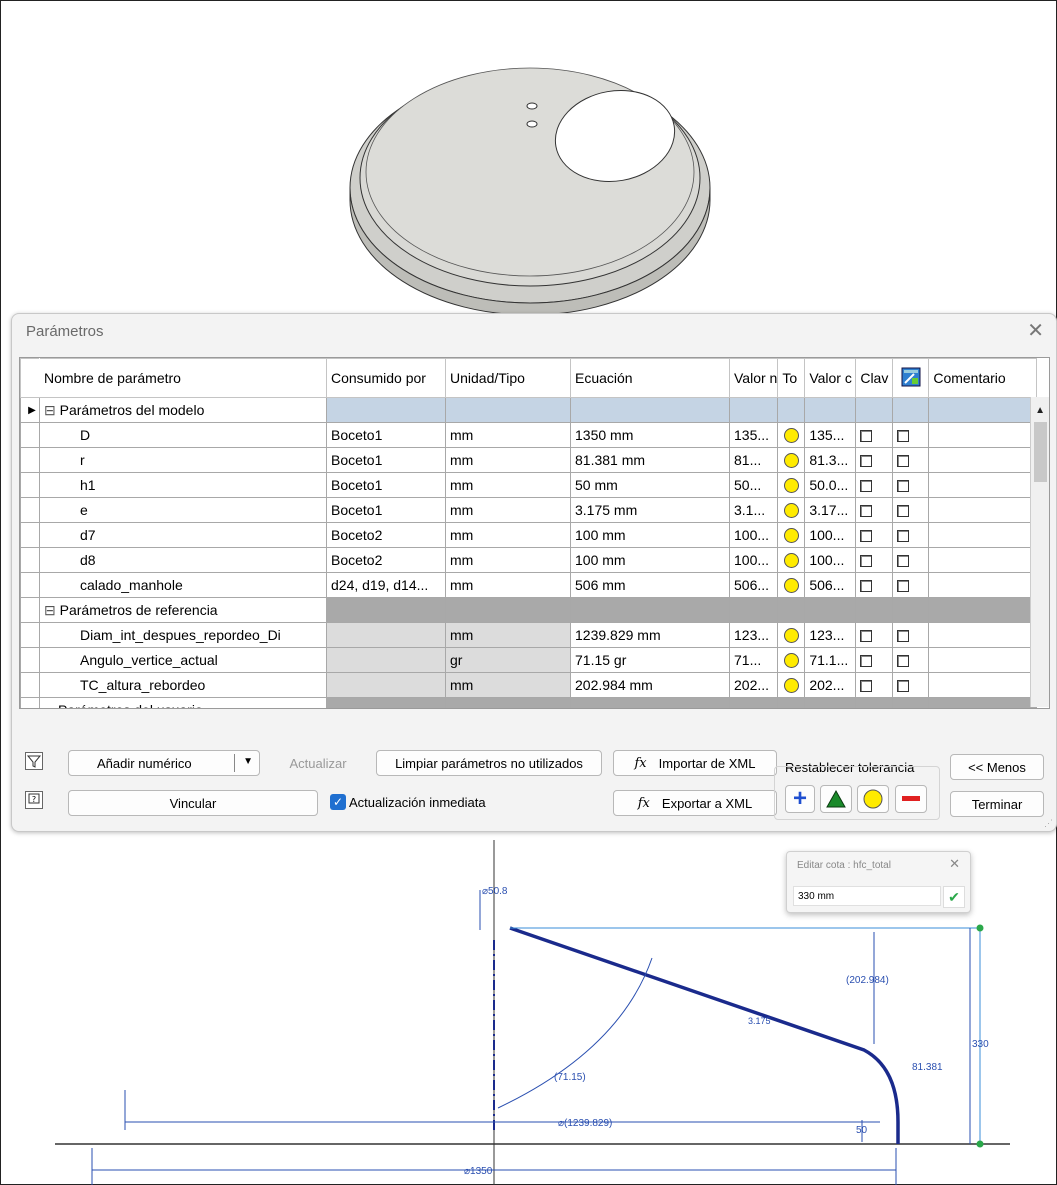 This screenshot has height=1185, width=1057. Describe the element at coordinates (867, 980) in the screenshot. I see `height-ref-dim-label: (202.984)` at that location.